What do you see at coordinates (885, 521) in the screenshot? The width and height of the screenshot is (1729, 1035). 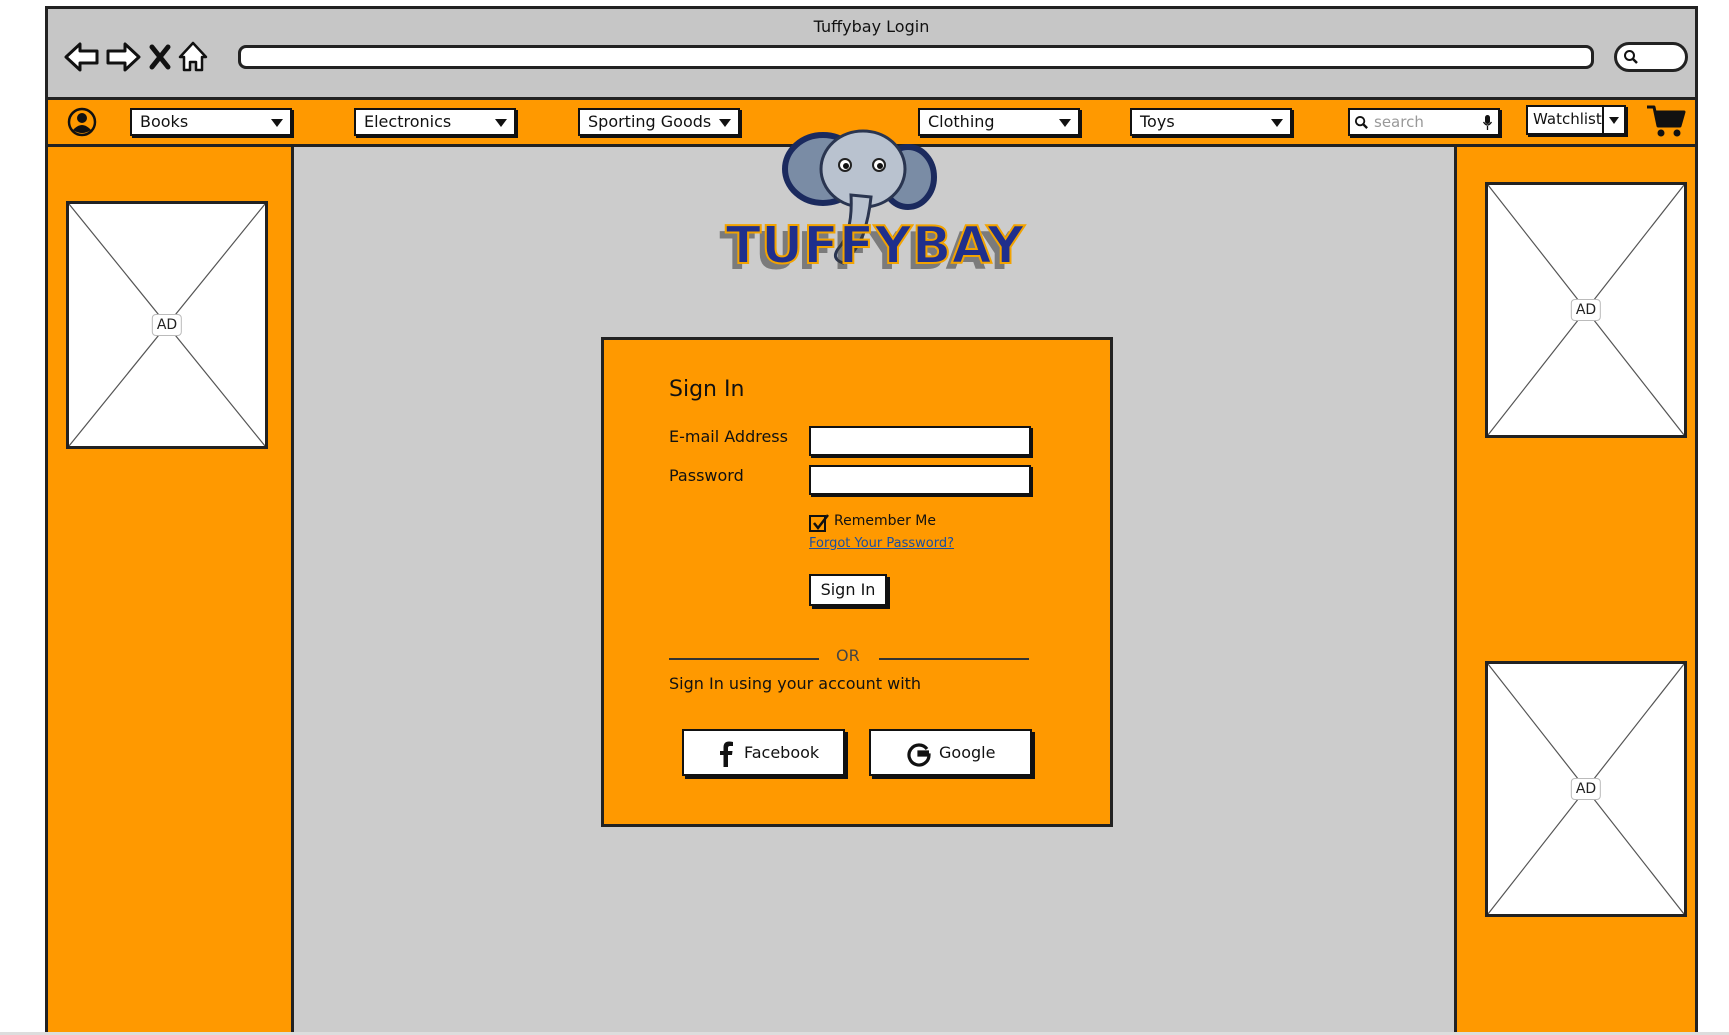 I see `remember-me-label: Remember Me` at bounding box center [885, 521].